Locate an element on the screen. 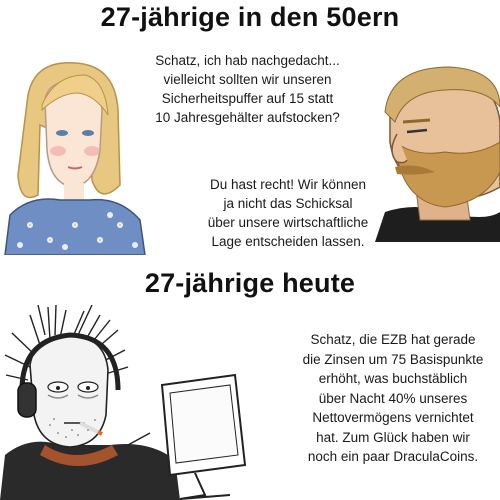 This screenshot has width=500, height=500. bearded-man-illustration is located at coordinates (437, 154).